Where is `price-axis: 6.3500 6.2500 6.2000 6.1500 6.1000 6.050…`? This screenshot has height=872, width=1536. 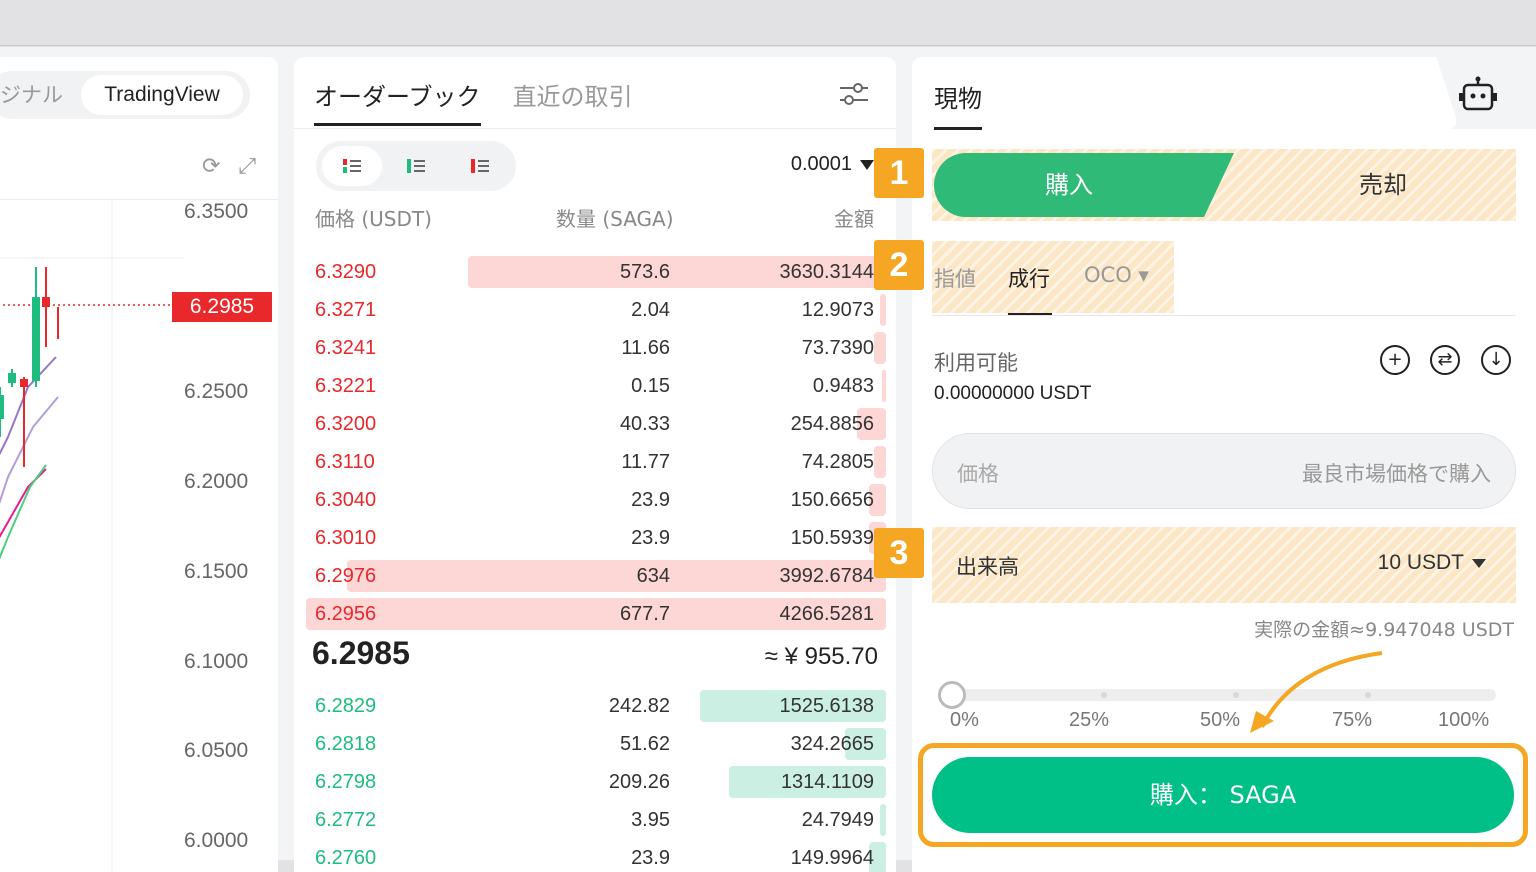
price-axis: 6.3500 6.2500 6.2000 6.1500 6.1000 6.050… is located at coordinates (231, 464).